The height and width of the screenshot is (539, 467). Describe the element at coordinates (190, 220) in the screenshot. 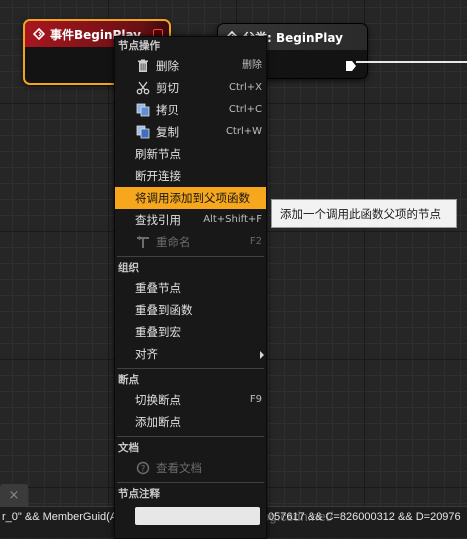

I see `menu-item-find-references: 查找引用 Alt+Shift+F` at that location.